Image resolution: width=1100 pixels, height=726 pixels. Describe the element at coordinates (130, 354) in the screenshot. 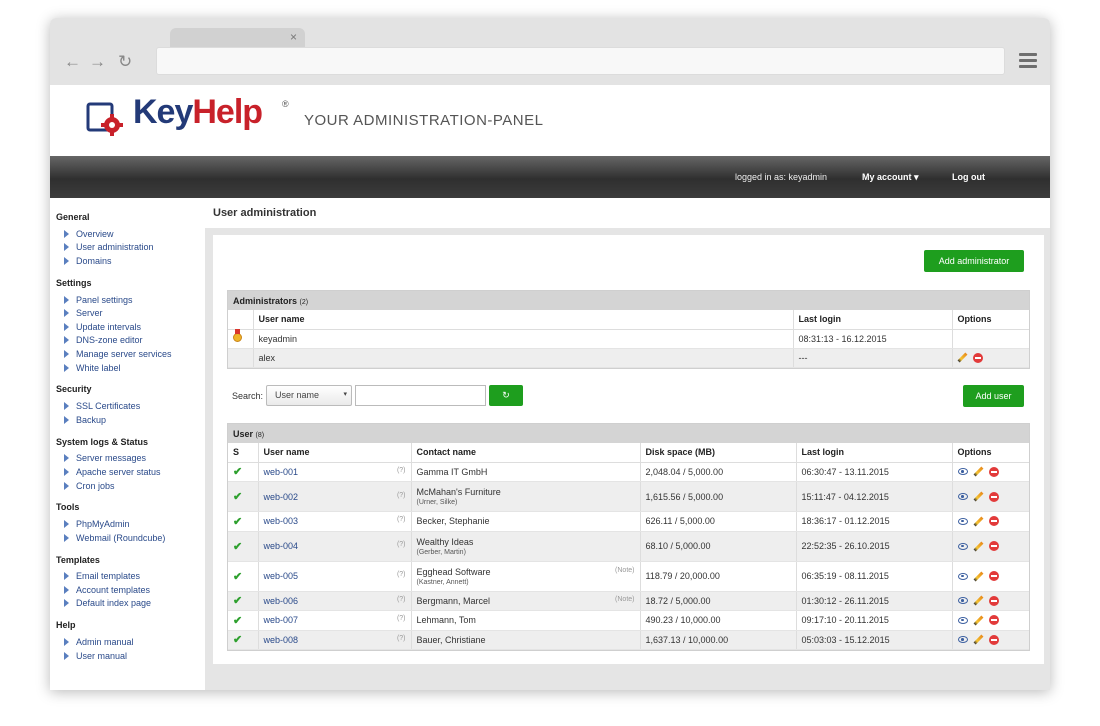

I see `sidebar-item: Manage server services` at that location.